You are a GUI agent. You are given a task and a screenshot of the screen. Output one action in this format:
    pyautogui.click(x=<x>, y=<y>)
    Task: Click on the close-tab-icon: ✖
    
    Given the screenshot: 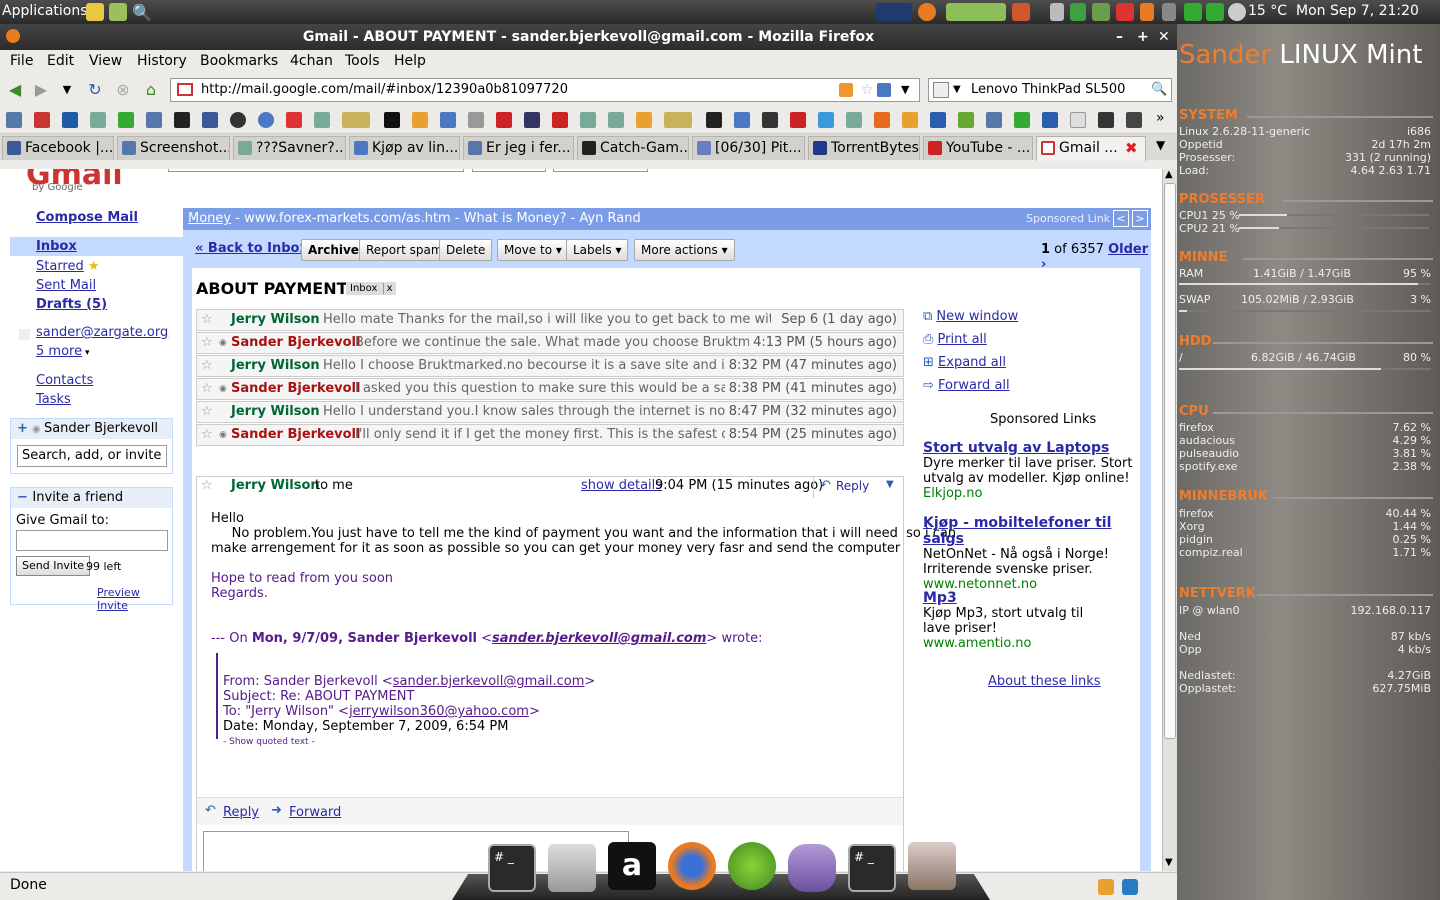 What is the action you would take?
    pyautogui.click(x=1131, y=148)
    